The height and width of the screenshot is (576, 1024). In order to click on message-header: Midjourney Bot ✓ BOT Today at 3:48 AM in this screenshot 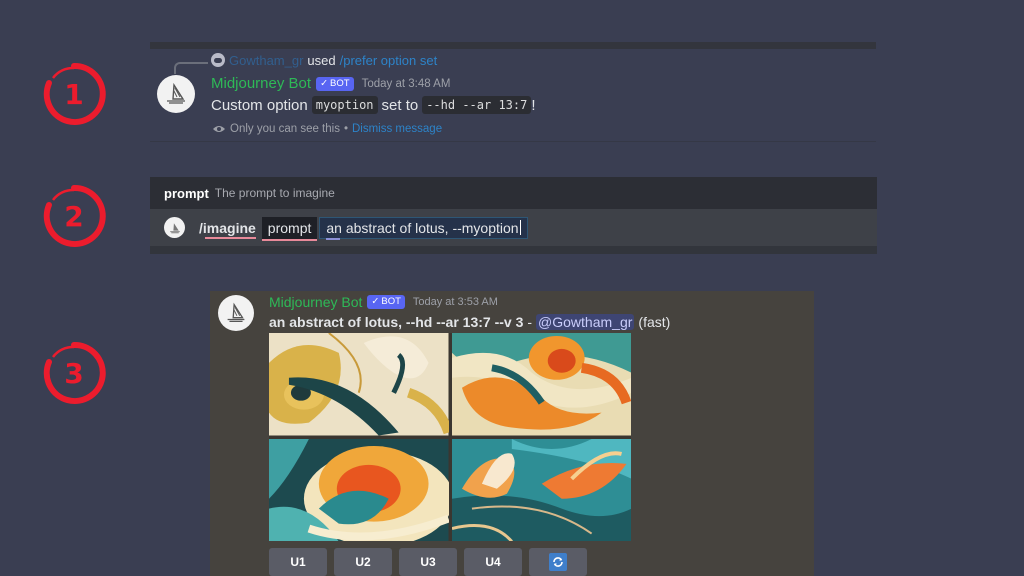, I will do `click(330, 83)`.